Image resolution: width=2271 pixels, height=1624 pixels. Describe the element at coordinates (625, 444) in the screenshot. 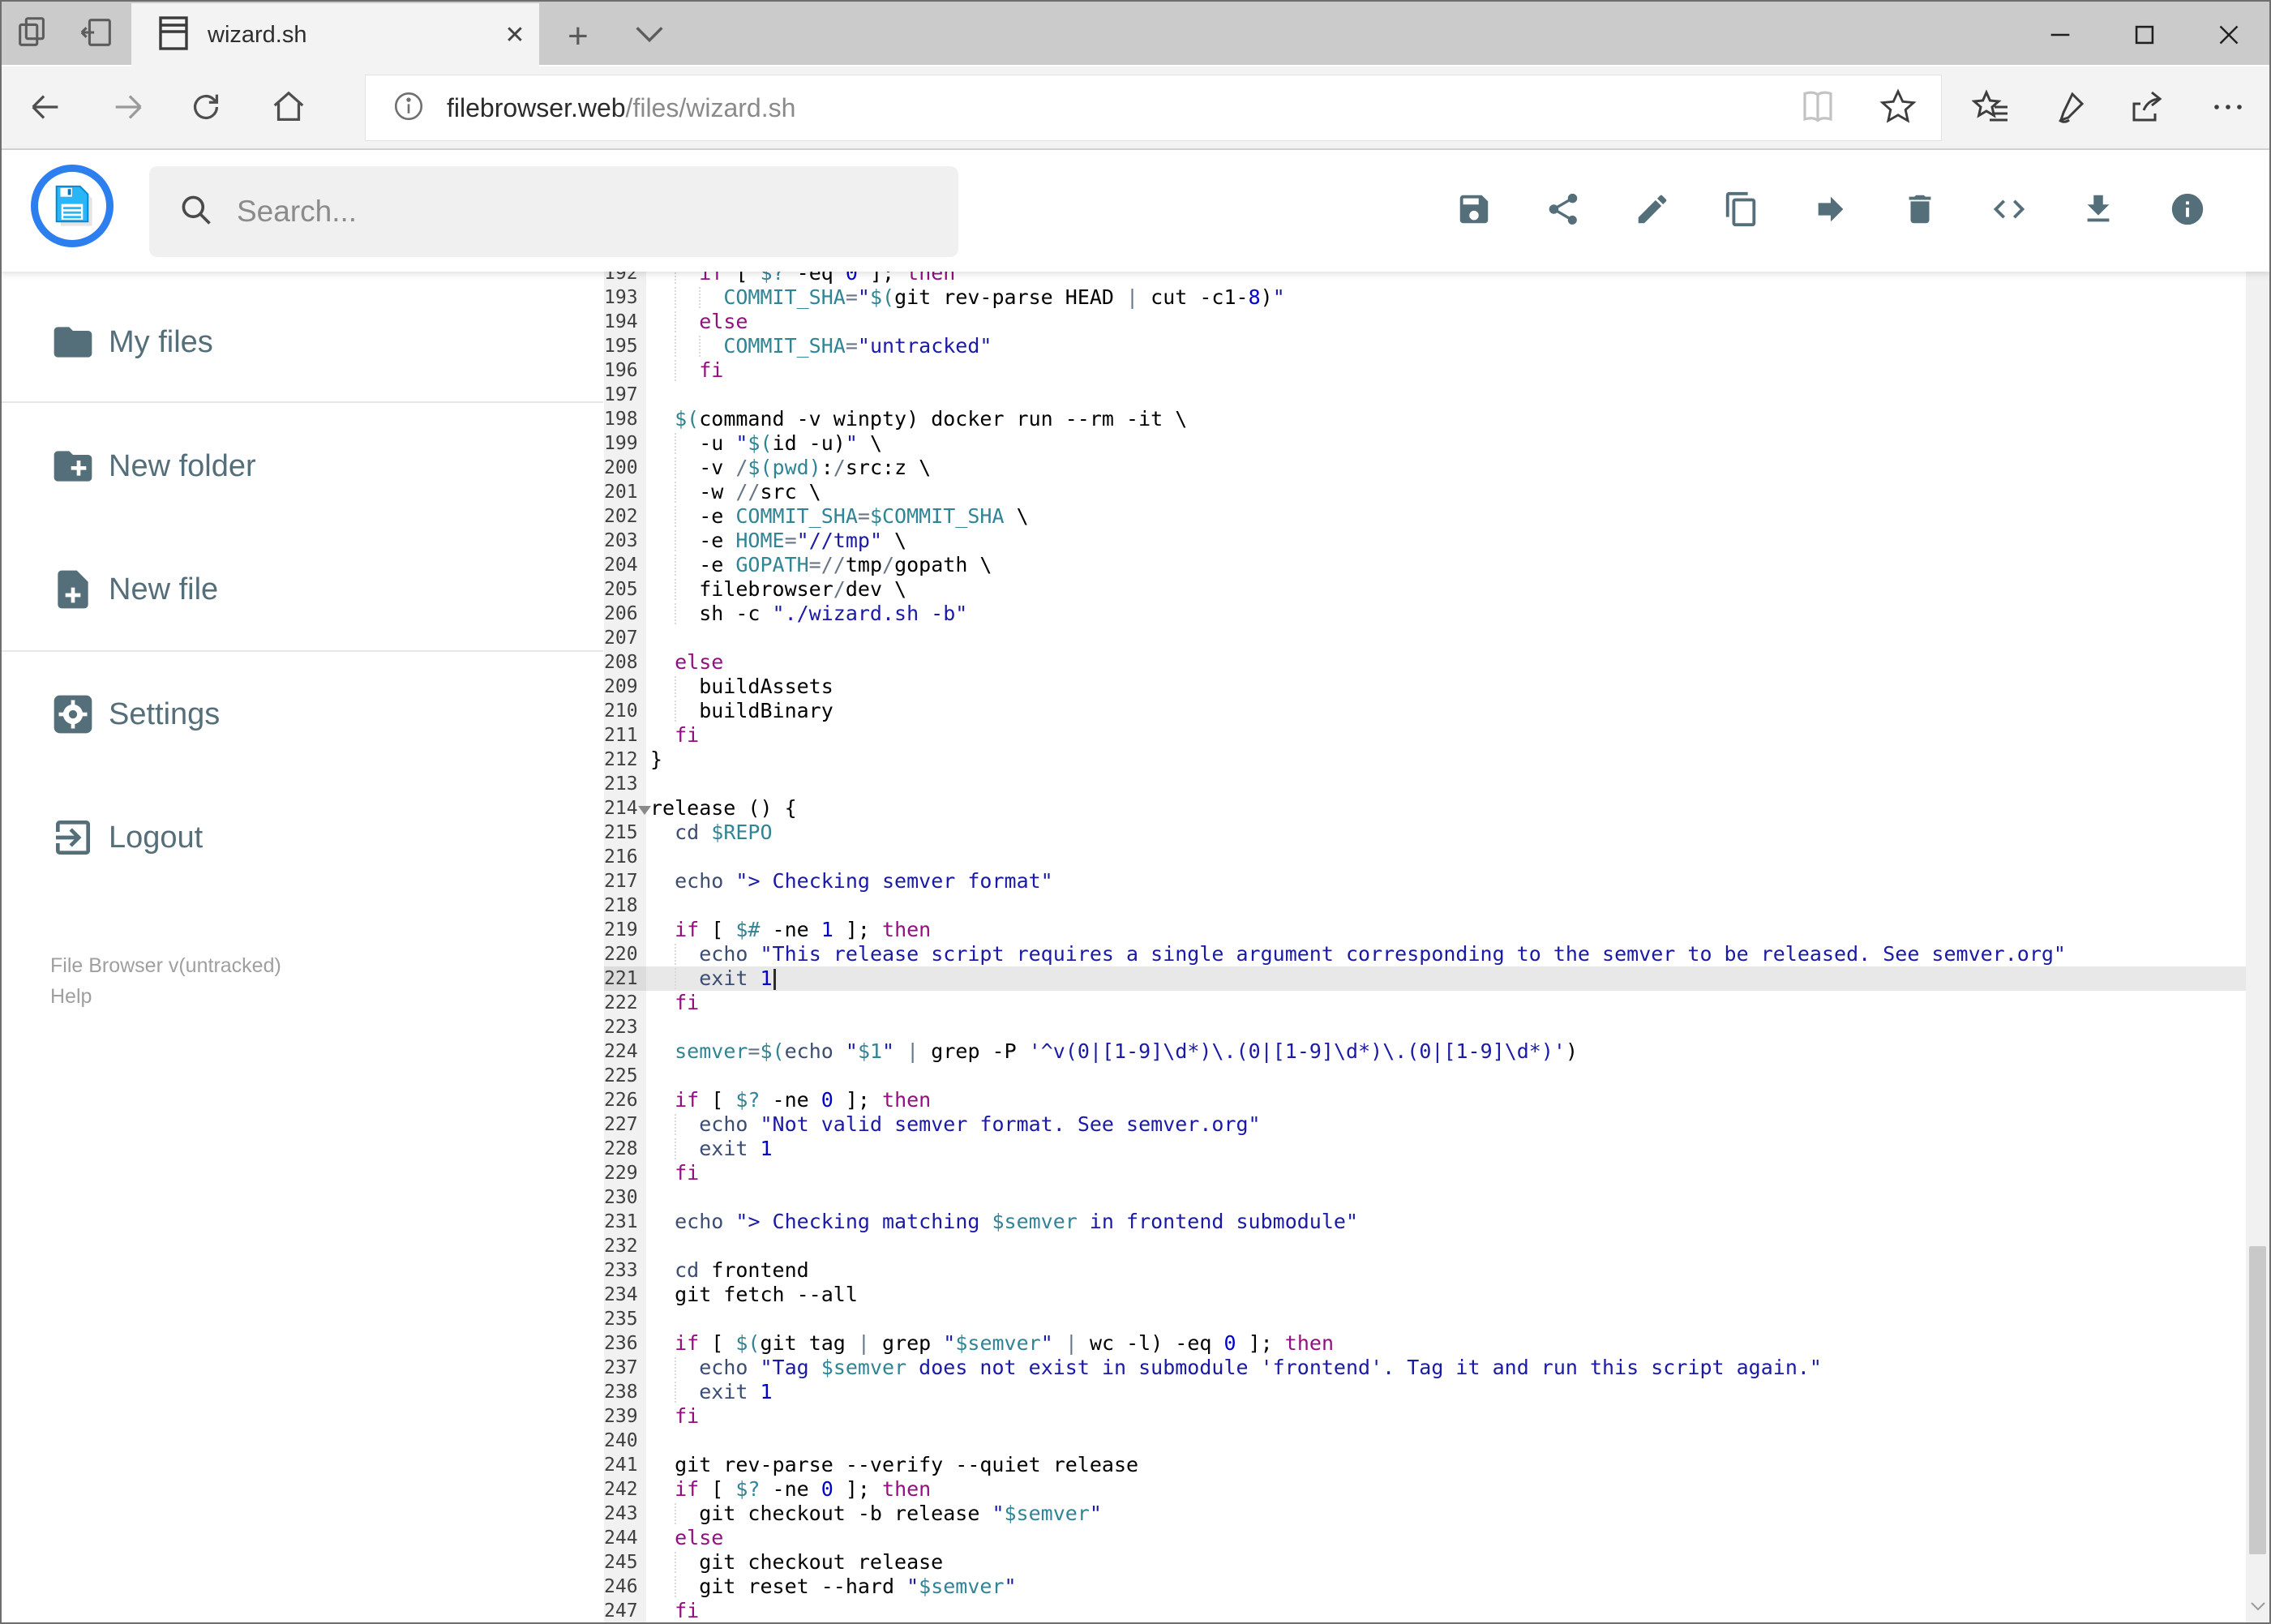

I see `line-number: 199` at that location.